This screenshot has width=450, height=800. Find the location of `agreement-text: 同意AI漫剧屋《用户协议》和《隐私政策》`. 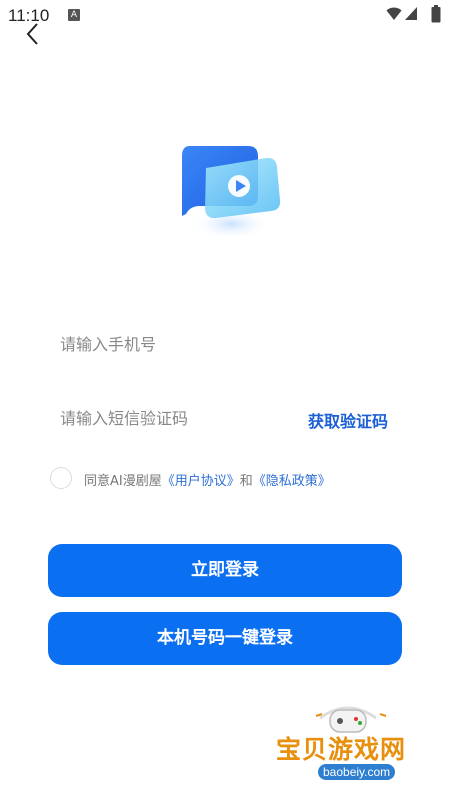

agreement-text: 同意AI漫剧屋《用户协议》和《隐私政策》 is located at coordinates (207, 479).